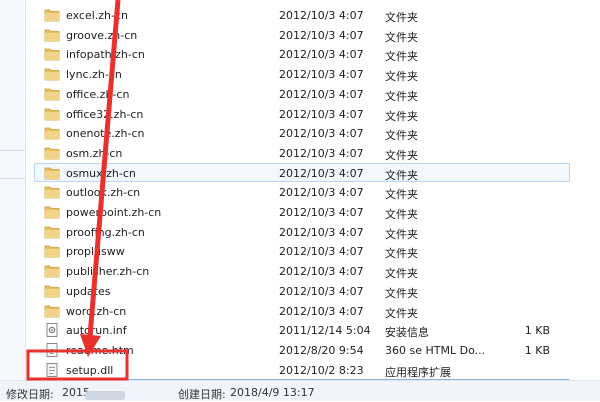 The width and height of the screenshot is (600, 402). I want to click on file-name: excel.zh-cn, so click(97, 15).